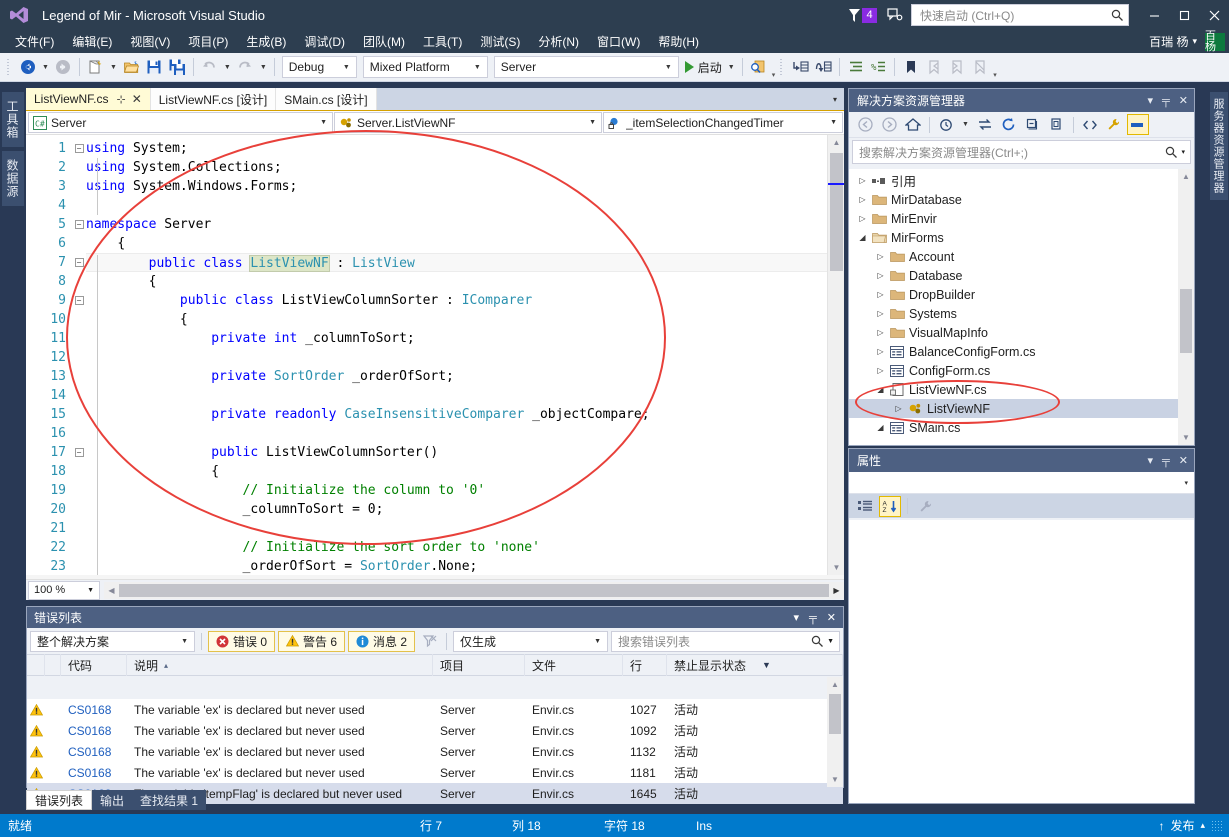  I want to click on step-into-icon, so click(800, 67).